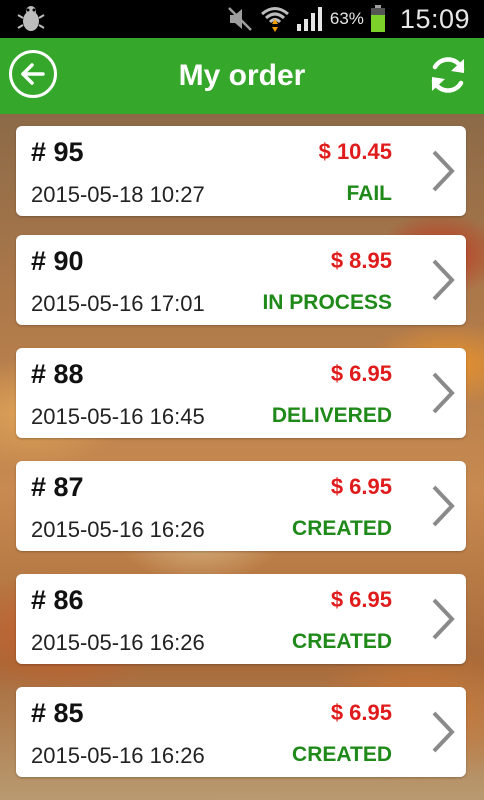  Describe the element at coordinates (118, 416) in the screenshot. I see `order-date: 2015-05-16 16:45` at that location.